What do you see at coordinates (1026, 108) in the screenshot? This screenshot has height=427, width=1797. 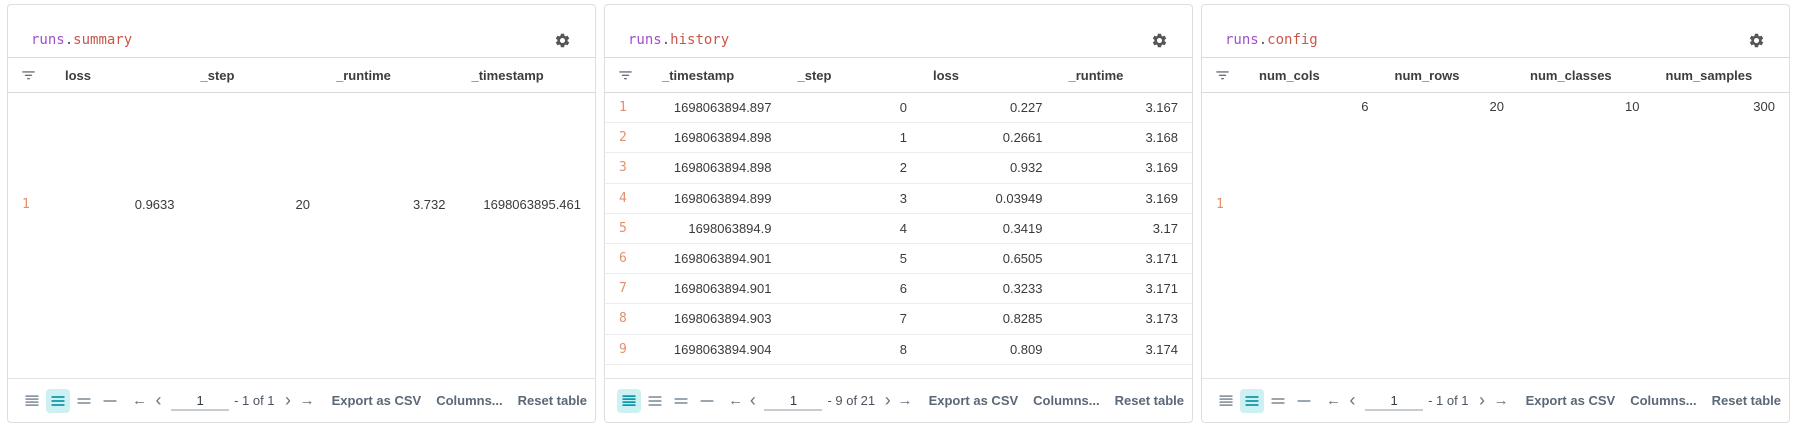 I see `table-cell: 0.227` at bounding box center [1026, 108].